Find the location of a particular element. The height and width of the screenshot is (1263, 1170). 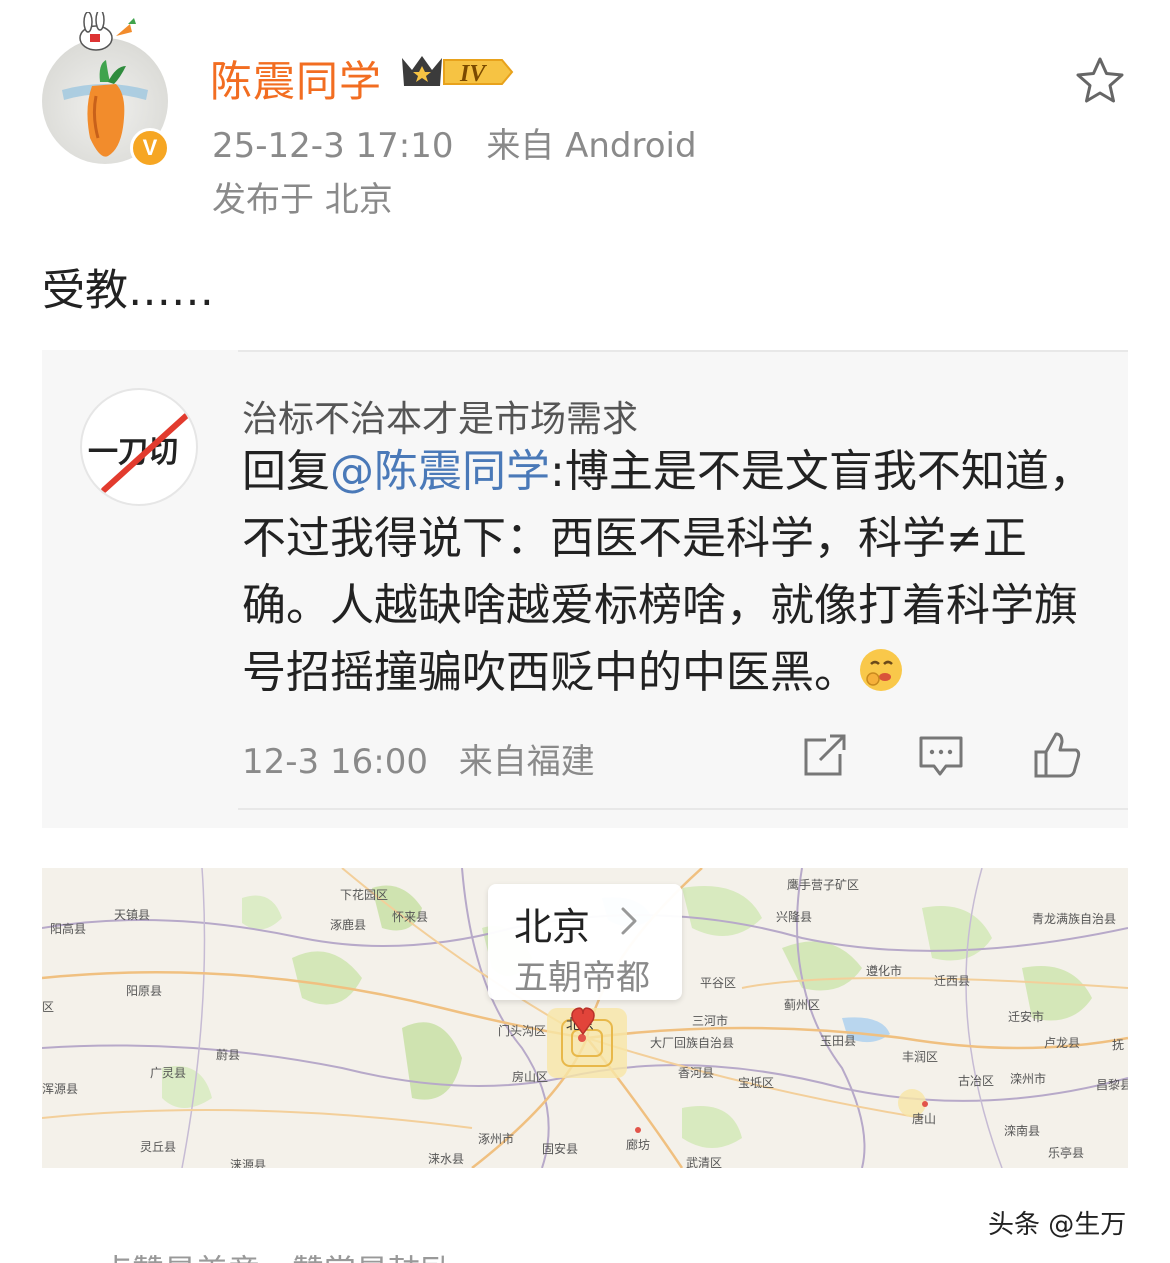

map-label: 三河市 is located at coordinates (710, 1021).